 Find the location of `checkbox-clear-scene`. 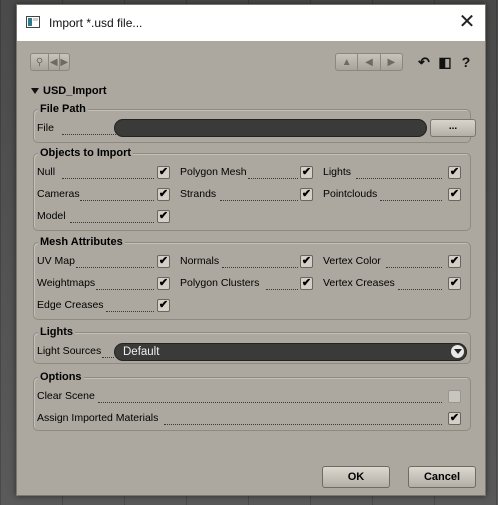

checkbox-clear-scene is located at coordinates (454, 396).